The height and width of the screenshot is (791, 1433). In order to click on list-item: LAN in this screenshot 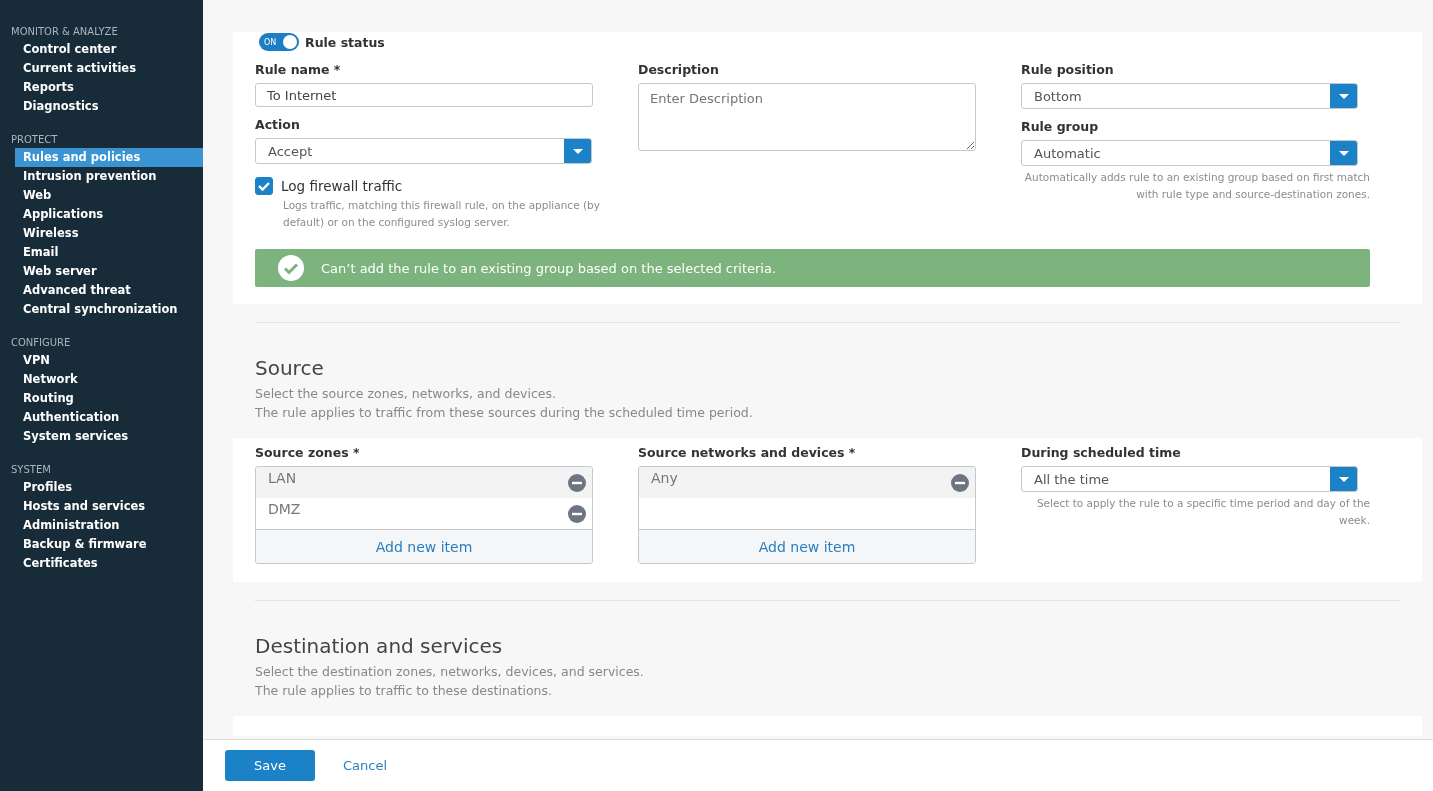, I will do `click(282, 477)`.